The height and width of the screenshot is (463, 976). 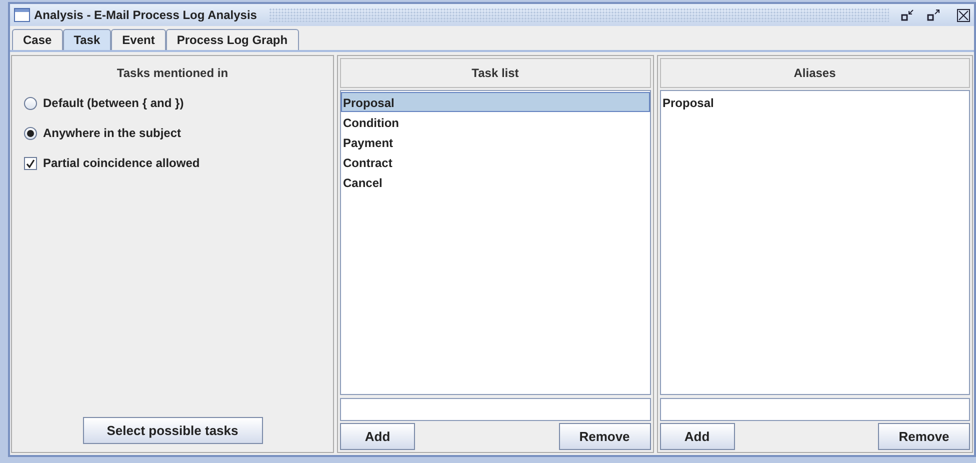 What do you see at coordinates (495, 162) in the screenshot?
I see `list-item: Contract` at bounding box center [495, 162].